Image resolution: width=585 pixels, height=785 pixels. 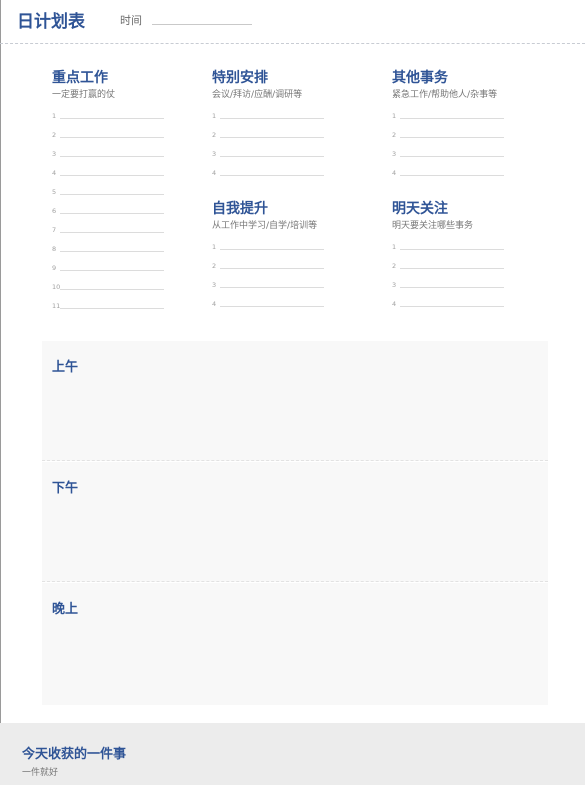 I want to click on line-item: 9, so click(x=108, y=271).